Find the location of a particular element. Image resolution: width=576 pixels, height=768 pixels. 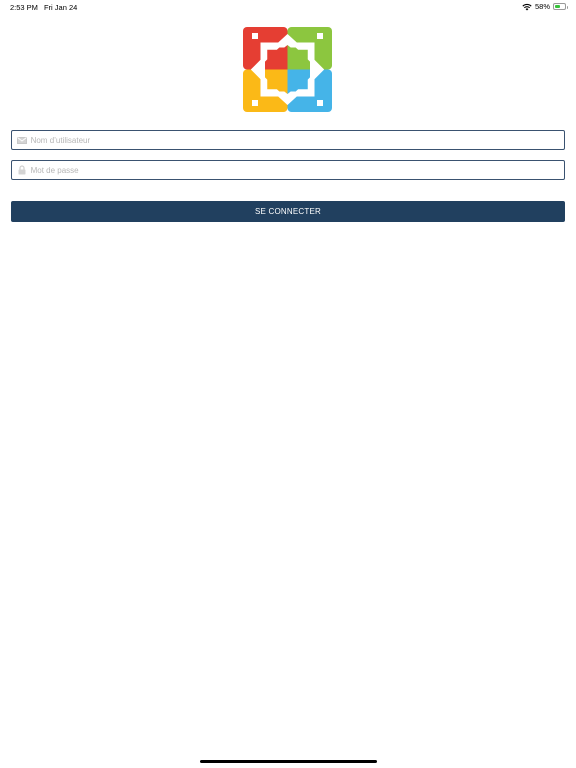

home-indicator is located at coordinates (288, 761).